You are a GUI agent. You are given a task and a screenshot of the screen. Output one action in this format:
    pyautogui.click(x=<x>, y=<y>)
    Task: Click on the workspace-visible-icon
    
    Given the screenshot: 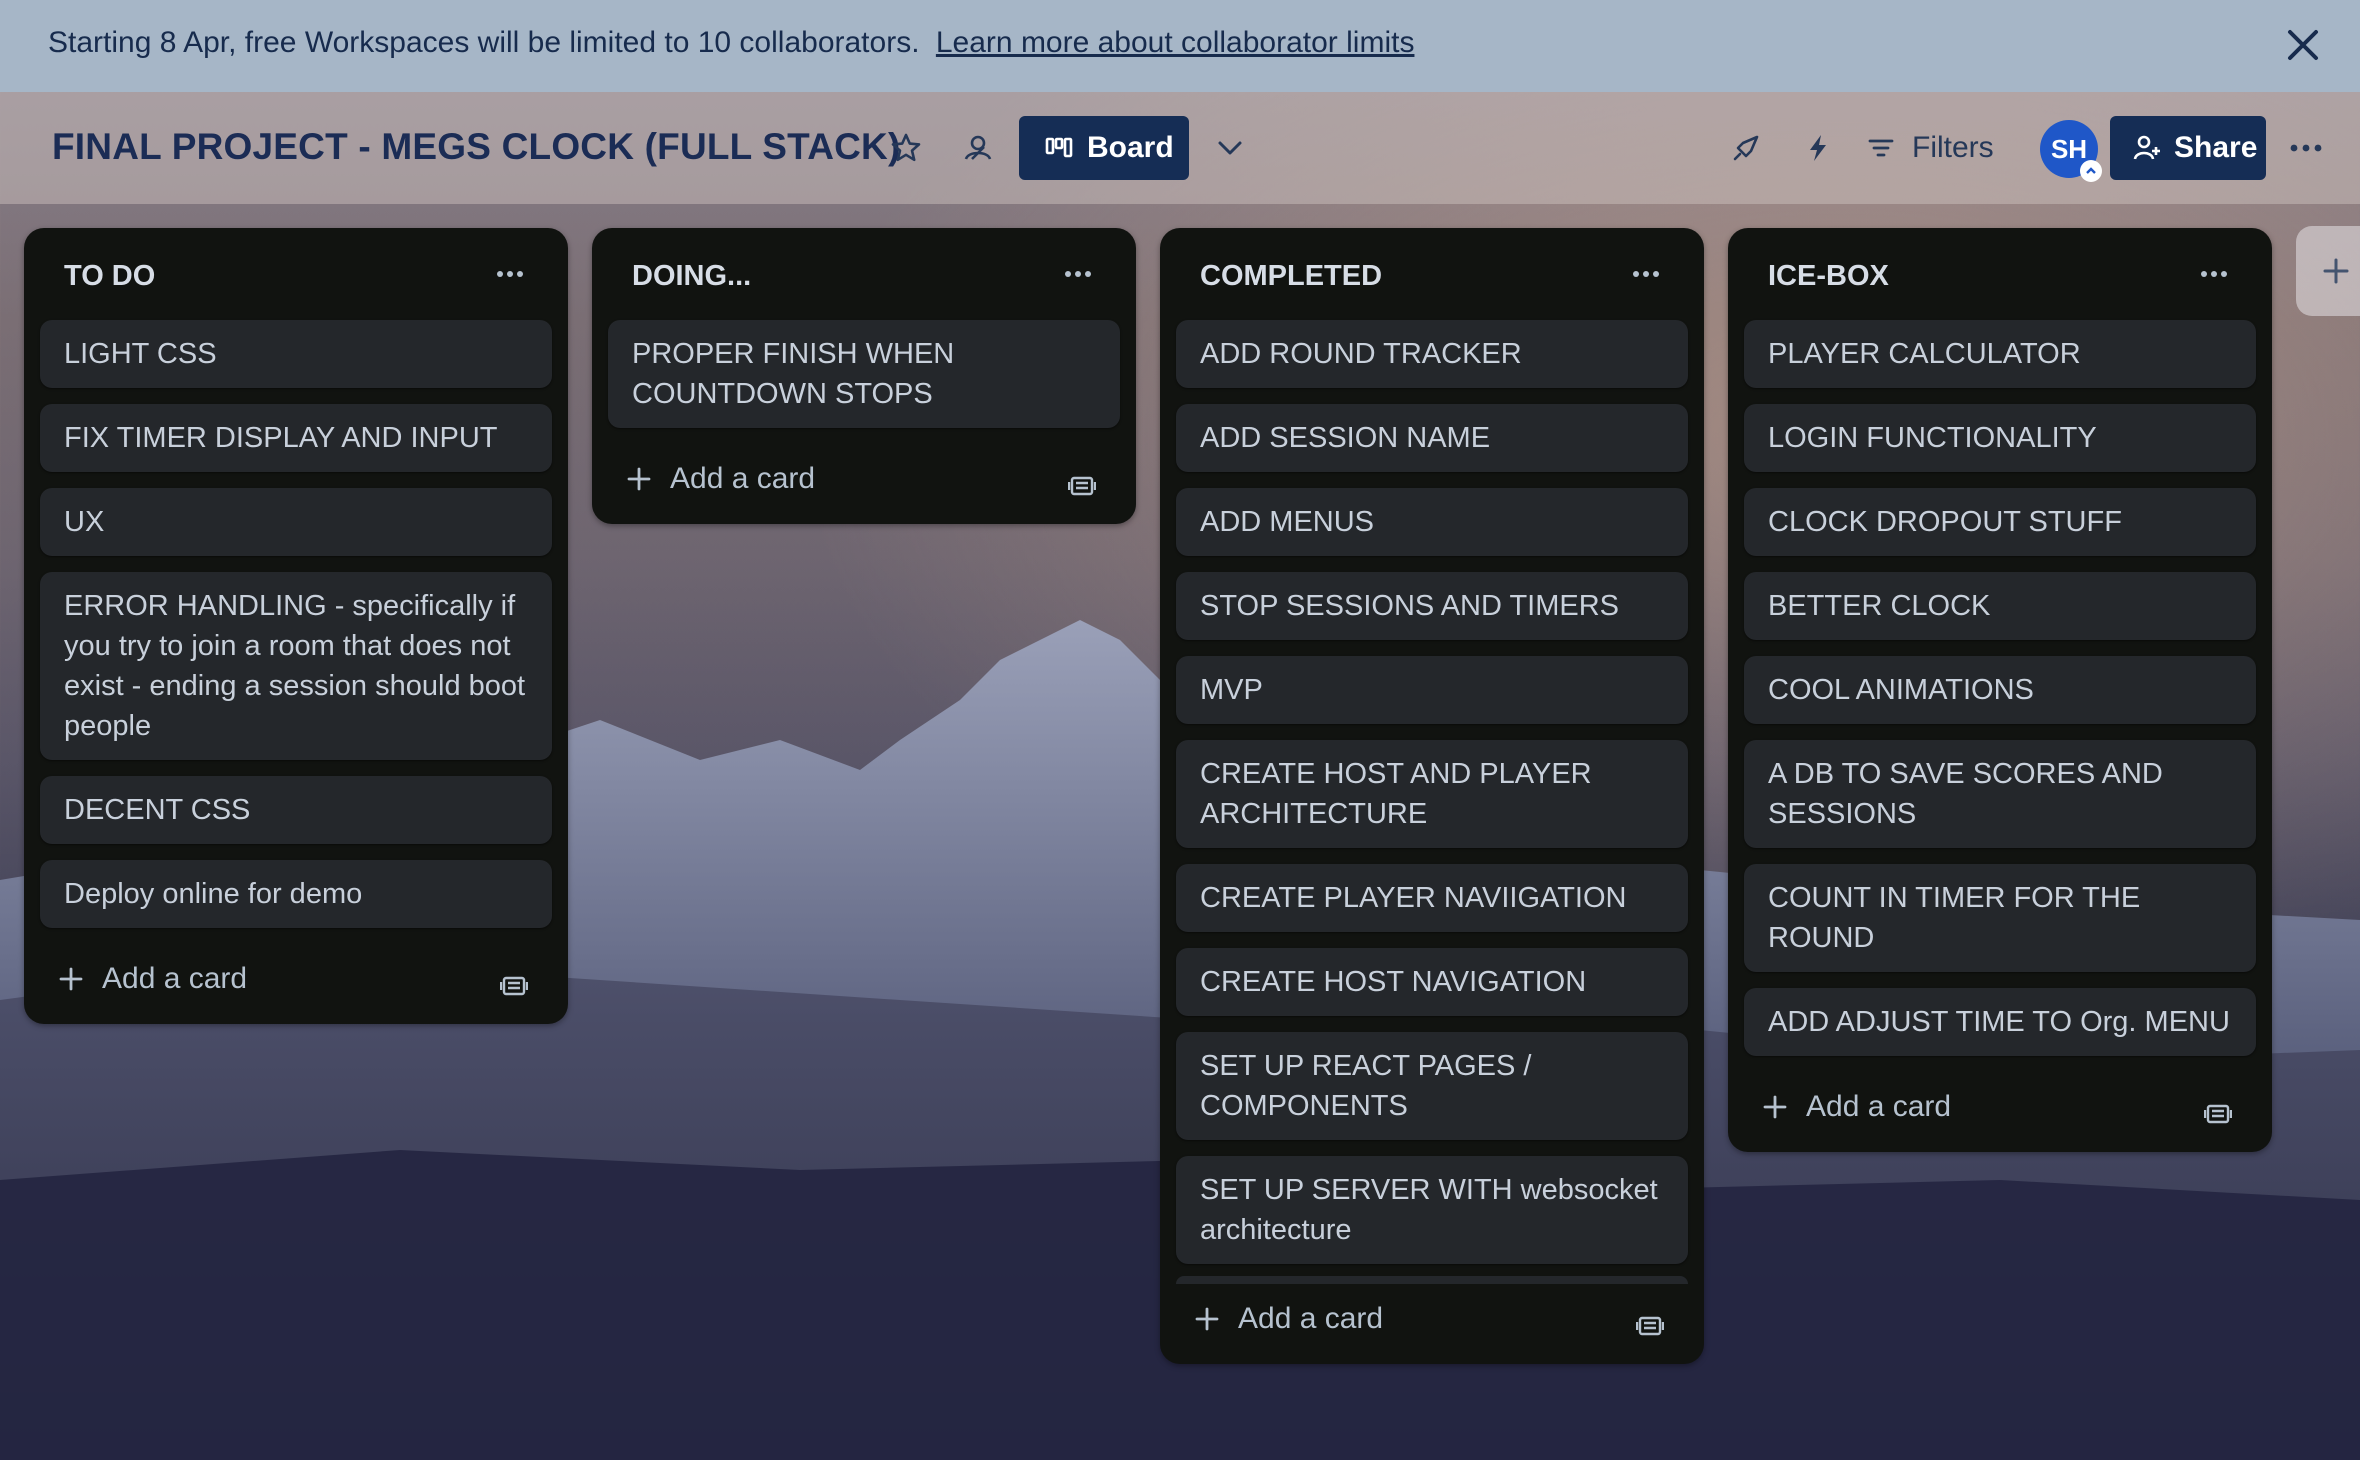 What is the action you would take?
    pyautogui.click(x=978, y=147)
    